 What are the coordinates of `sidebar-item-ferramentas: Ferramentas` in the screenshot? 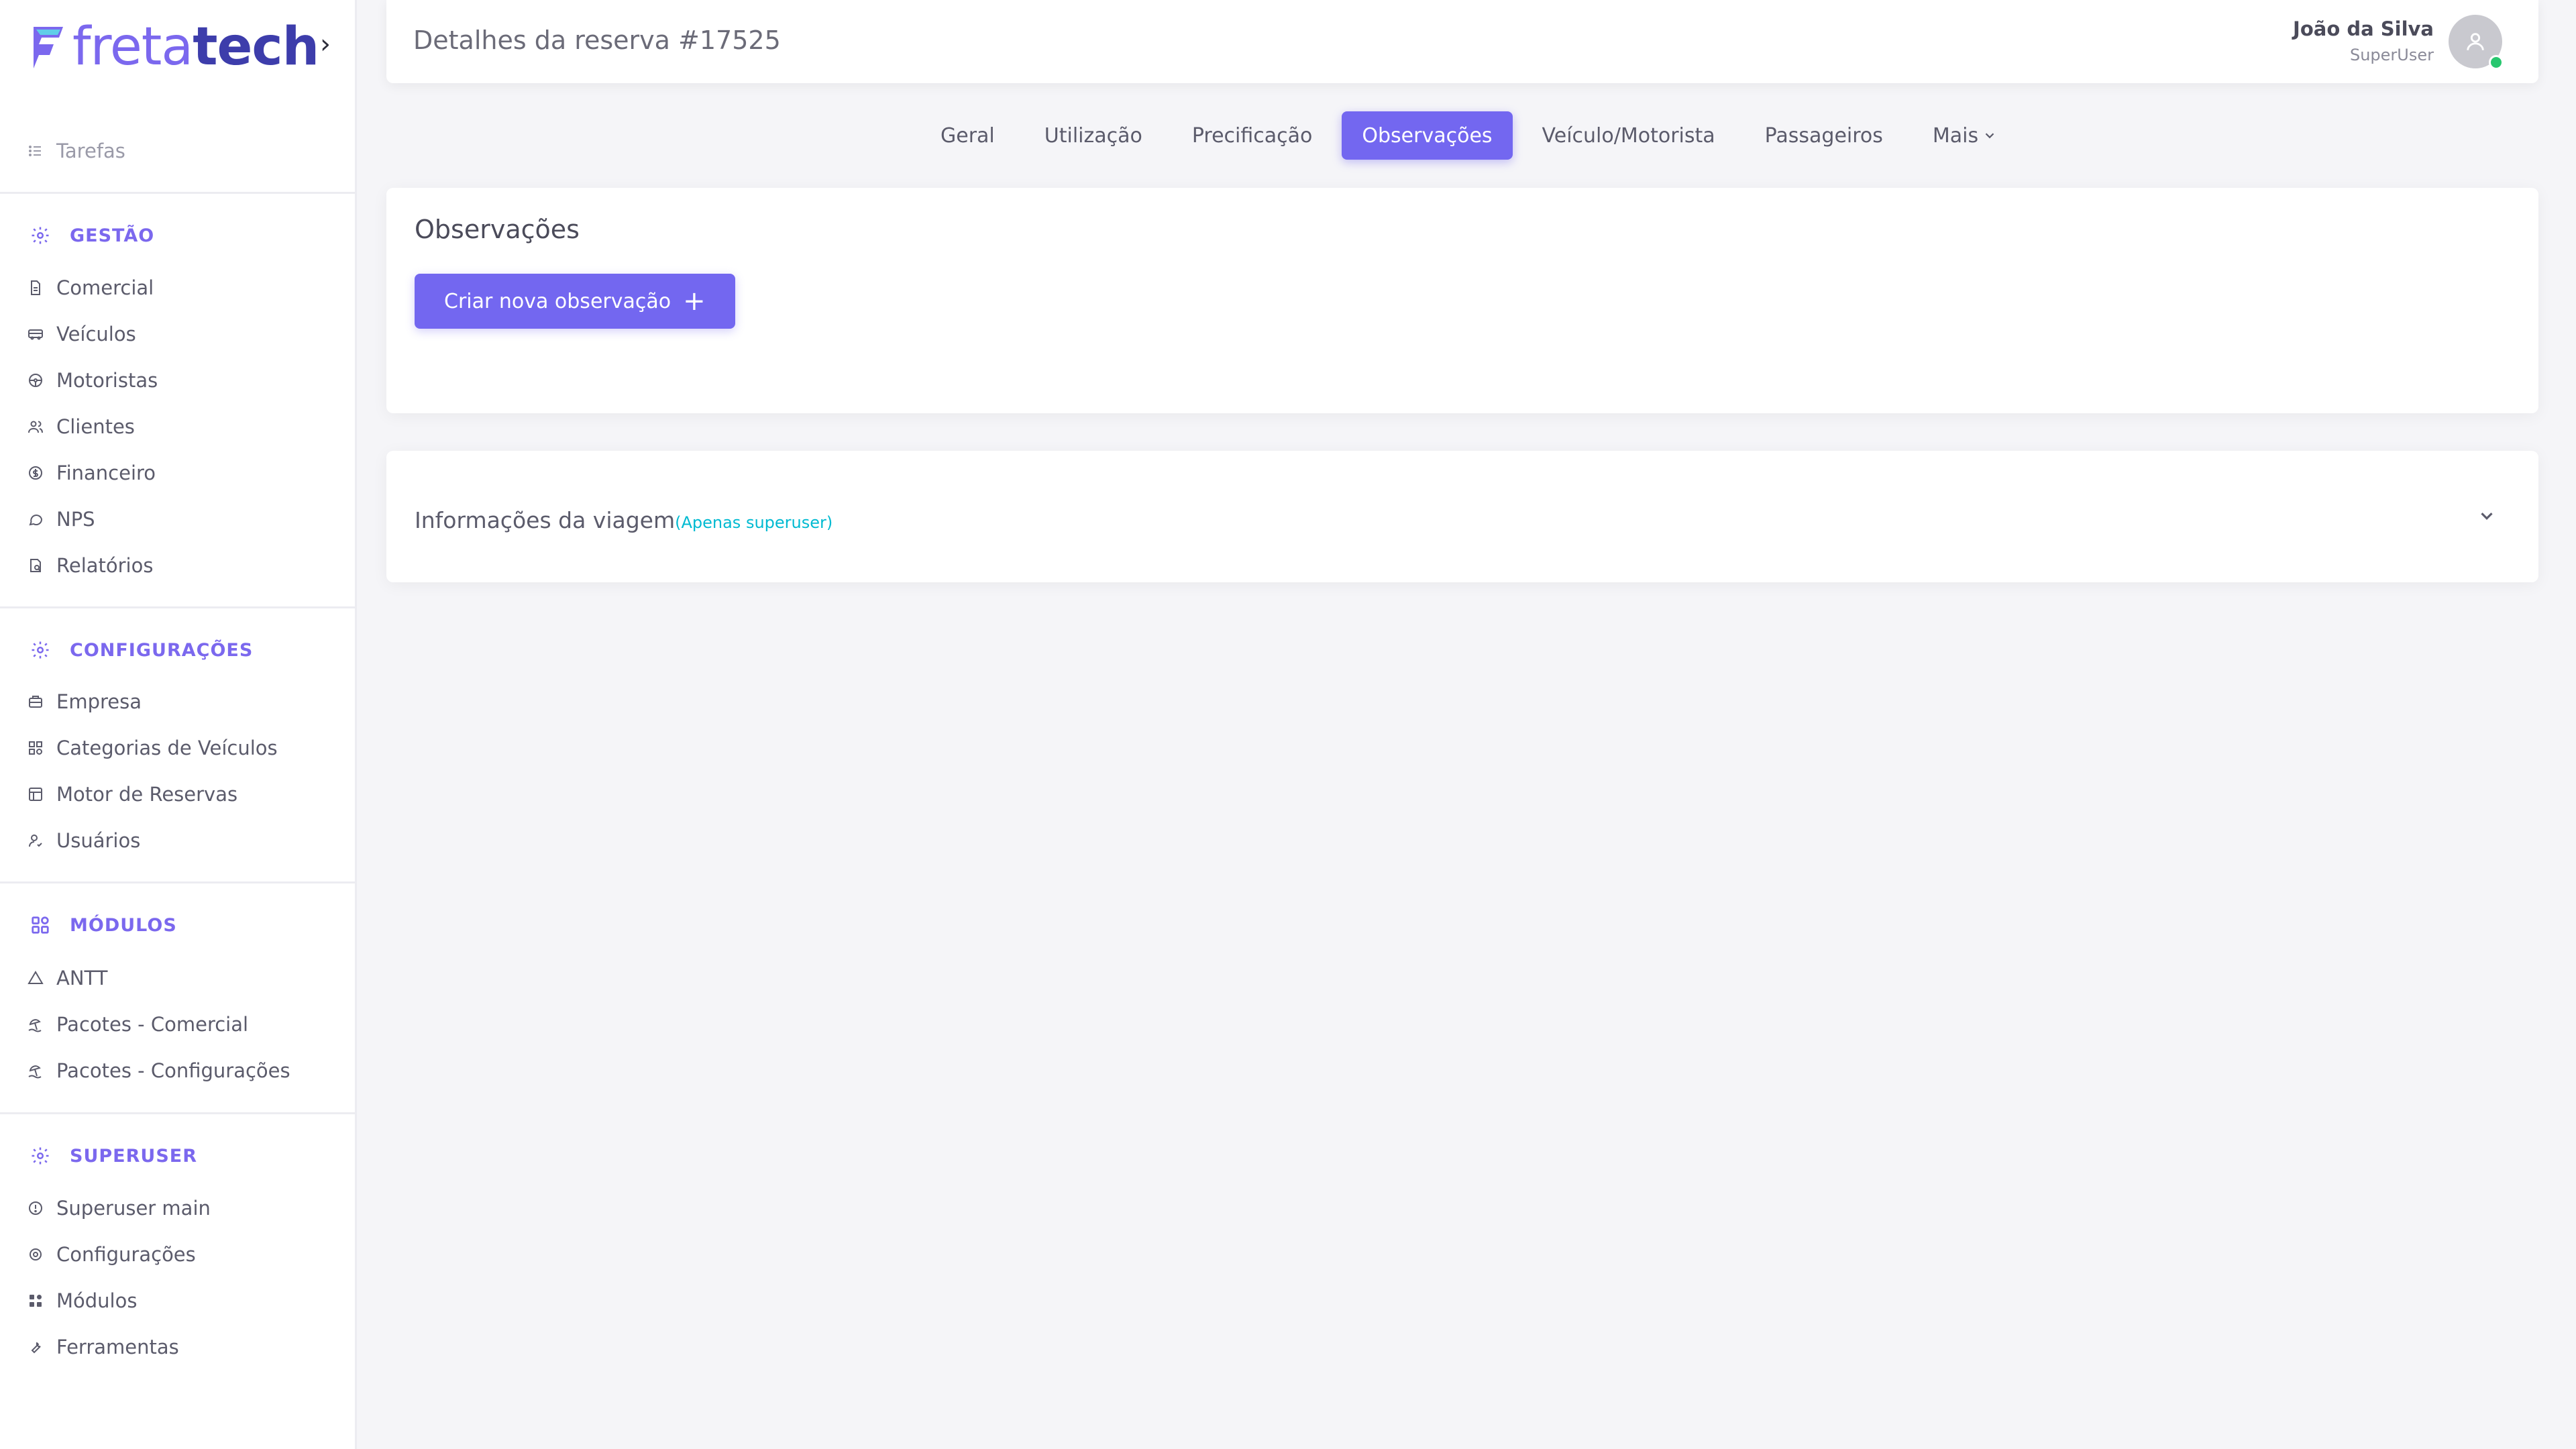 It's located at (103, 1347).